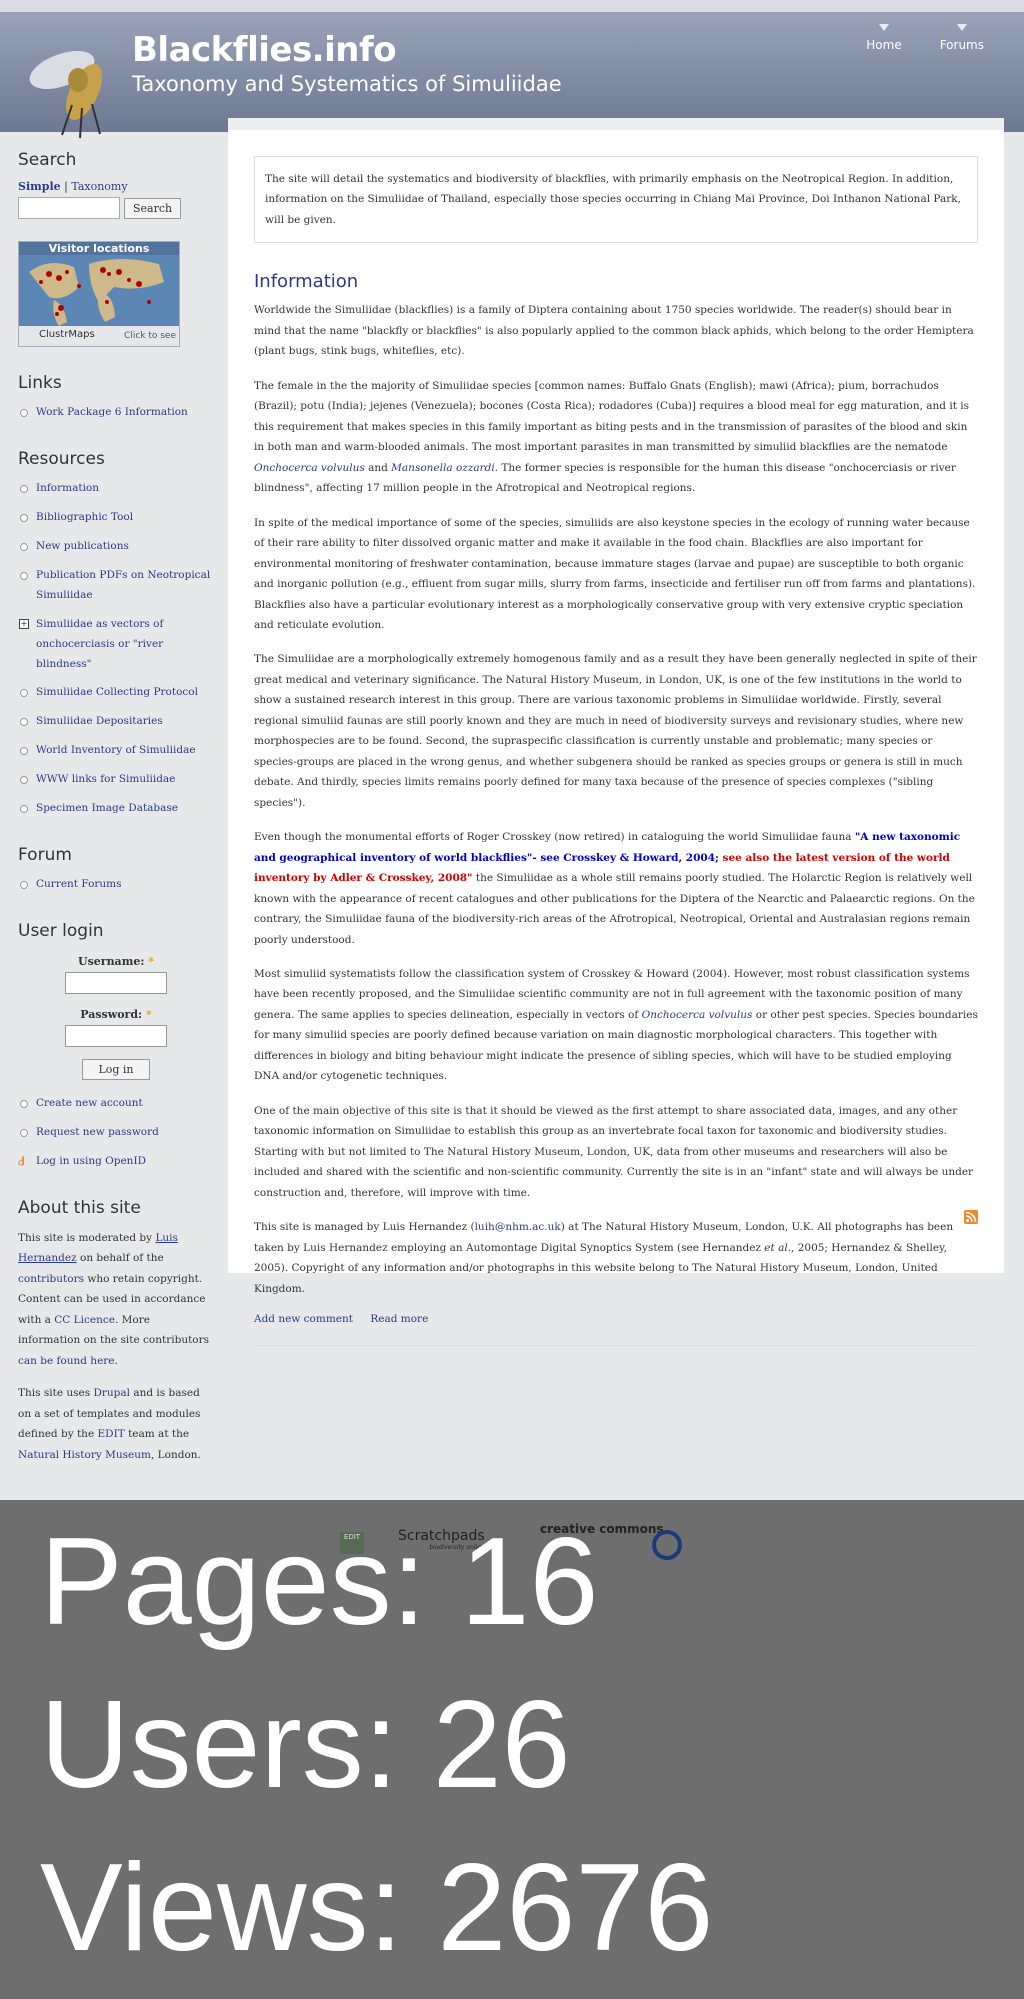  Describe the element at coordinates (518, 1227) in the screenshot. I see `email-link: luih@nhm.ac.uk` at that location.